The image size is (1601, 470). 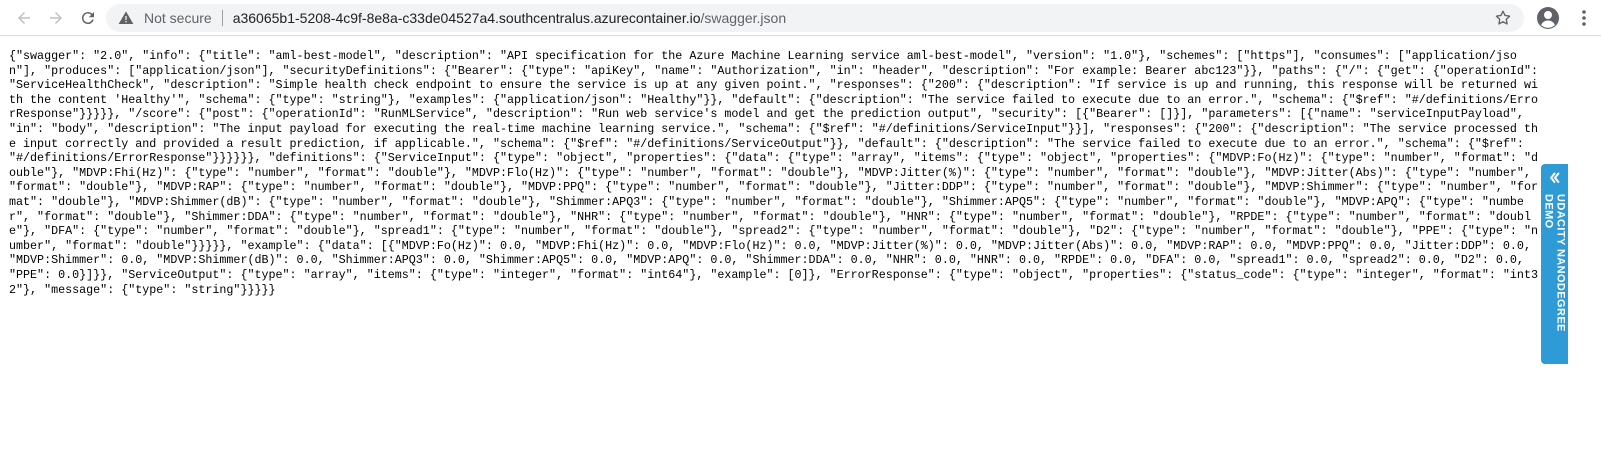 I want to click on profile-icon, so click(x=1548, y=18).